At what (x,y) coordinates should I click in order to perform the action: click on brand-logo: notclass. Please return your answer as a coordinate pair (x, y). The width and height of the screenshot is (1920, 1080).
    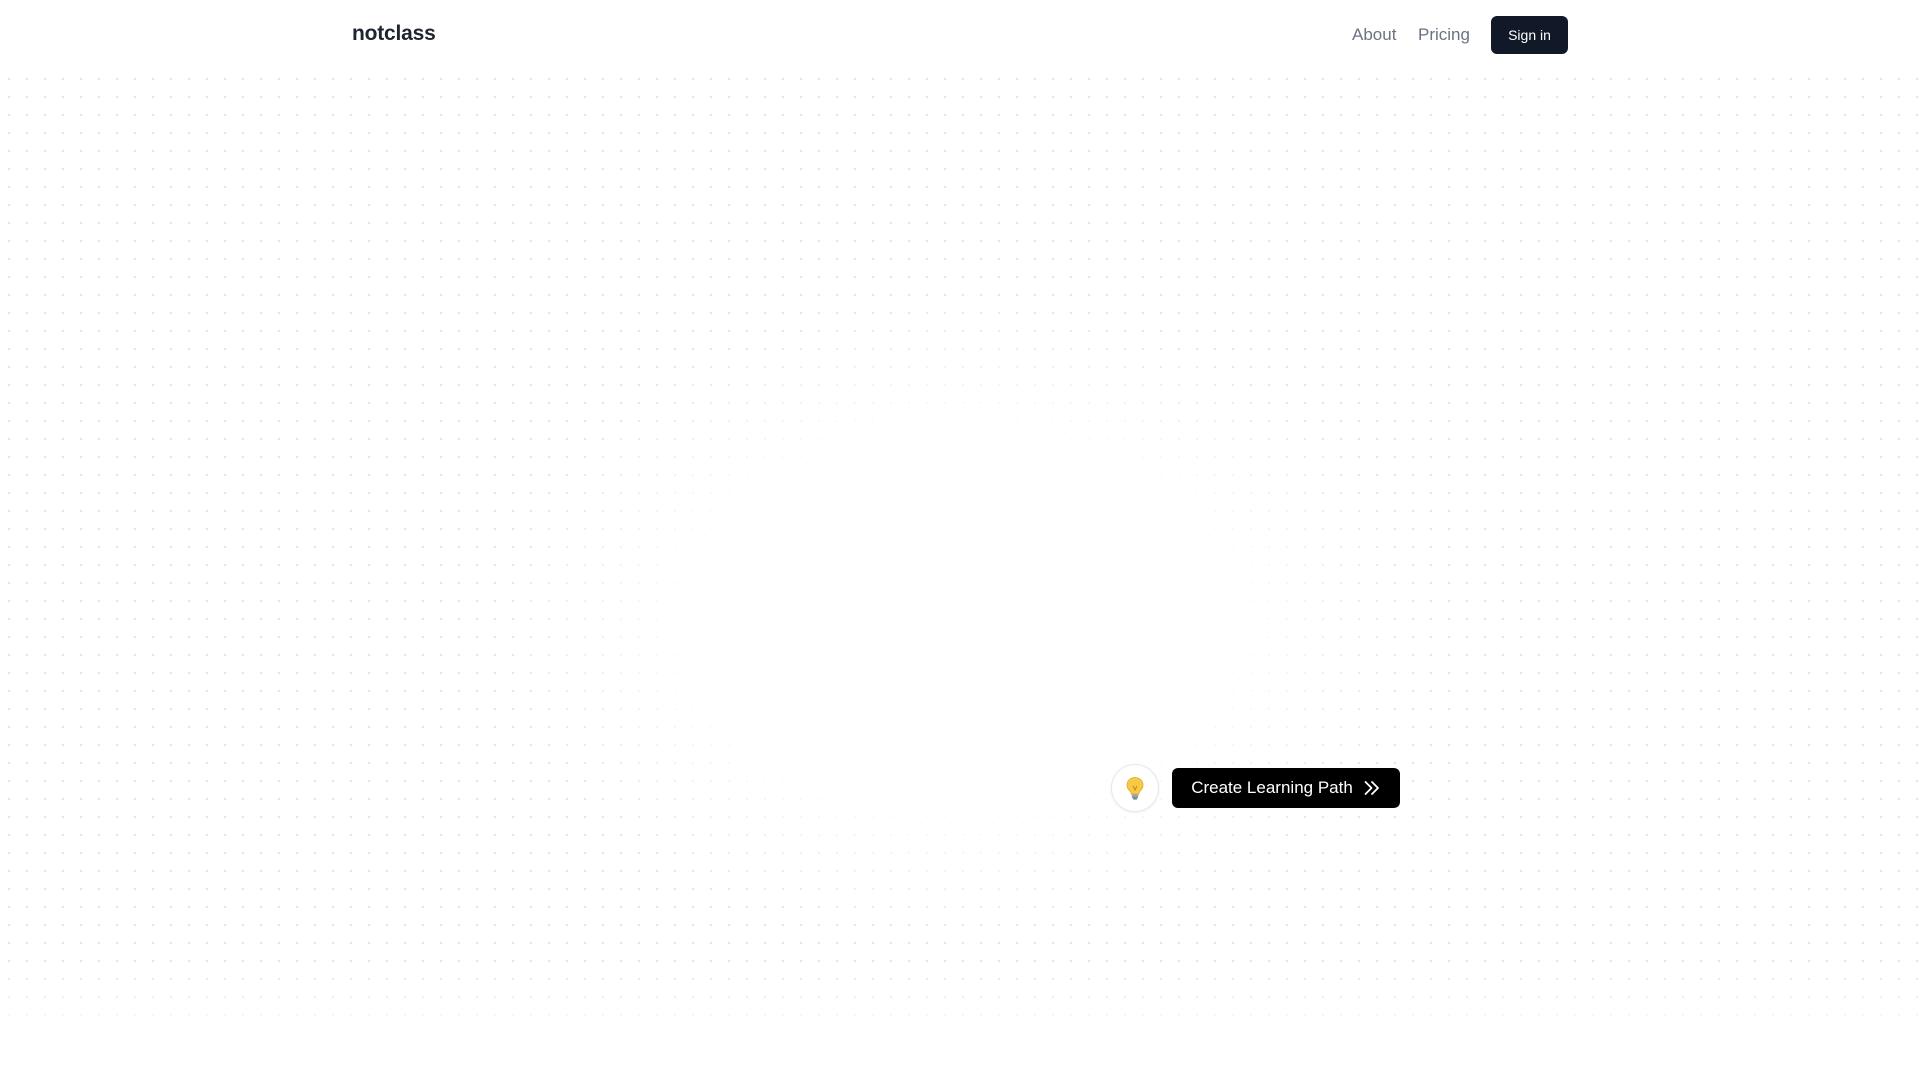
    Looking at the image, I should click on (394, 34).